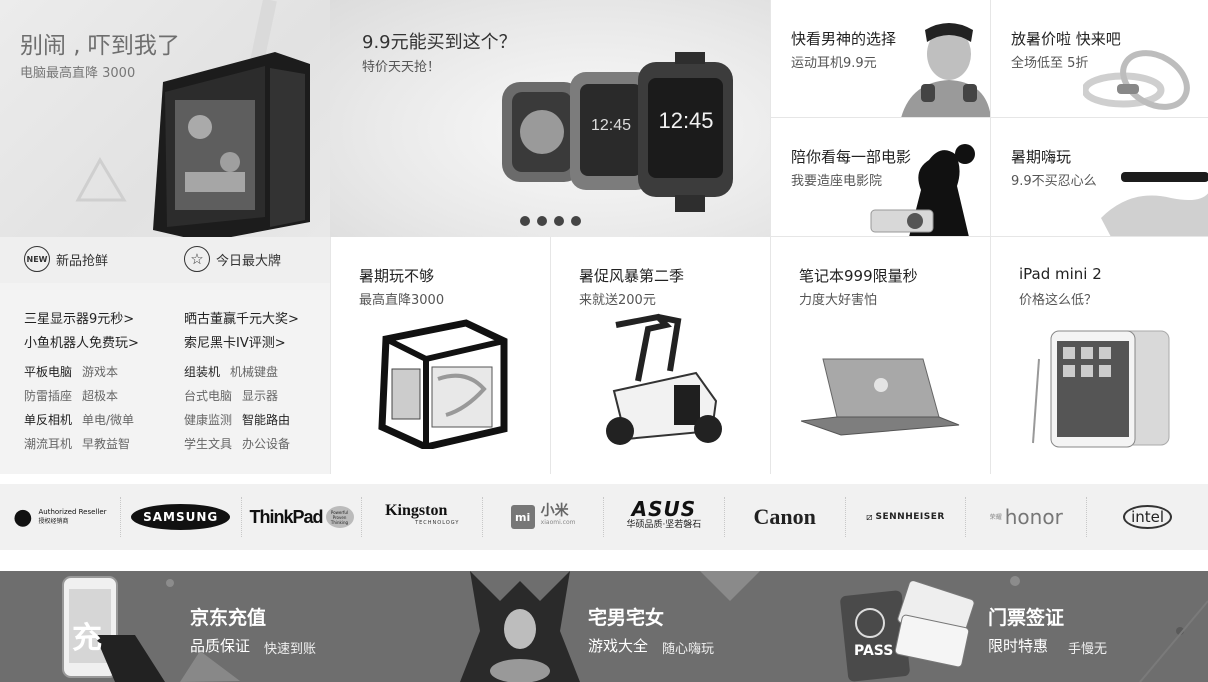 The width and height of the screenshot is (1208, 682). Describe the element at coordinates (617, 300) in the screenshot. I see `product-subtitle: 来就送200元` at that location.